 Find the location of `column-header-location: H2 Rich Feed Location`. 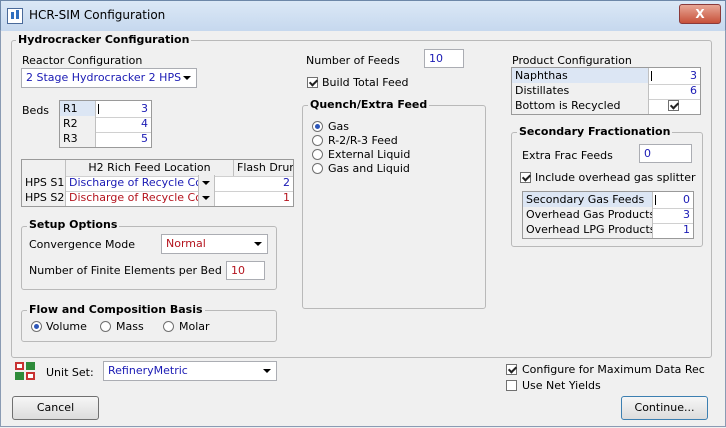

column-header-location: H2 Rich Feed Location is located at coordinates (150, 168).